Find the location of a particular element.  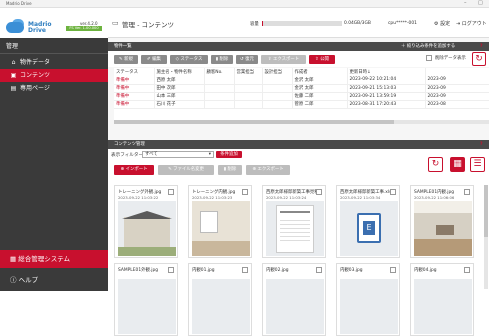

content-card: 内観04.jpg is located at coordinates (442, 299).